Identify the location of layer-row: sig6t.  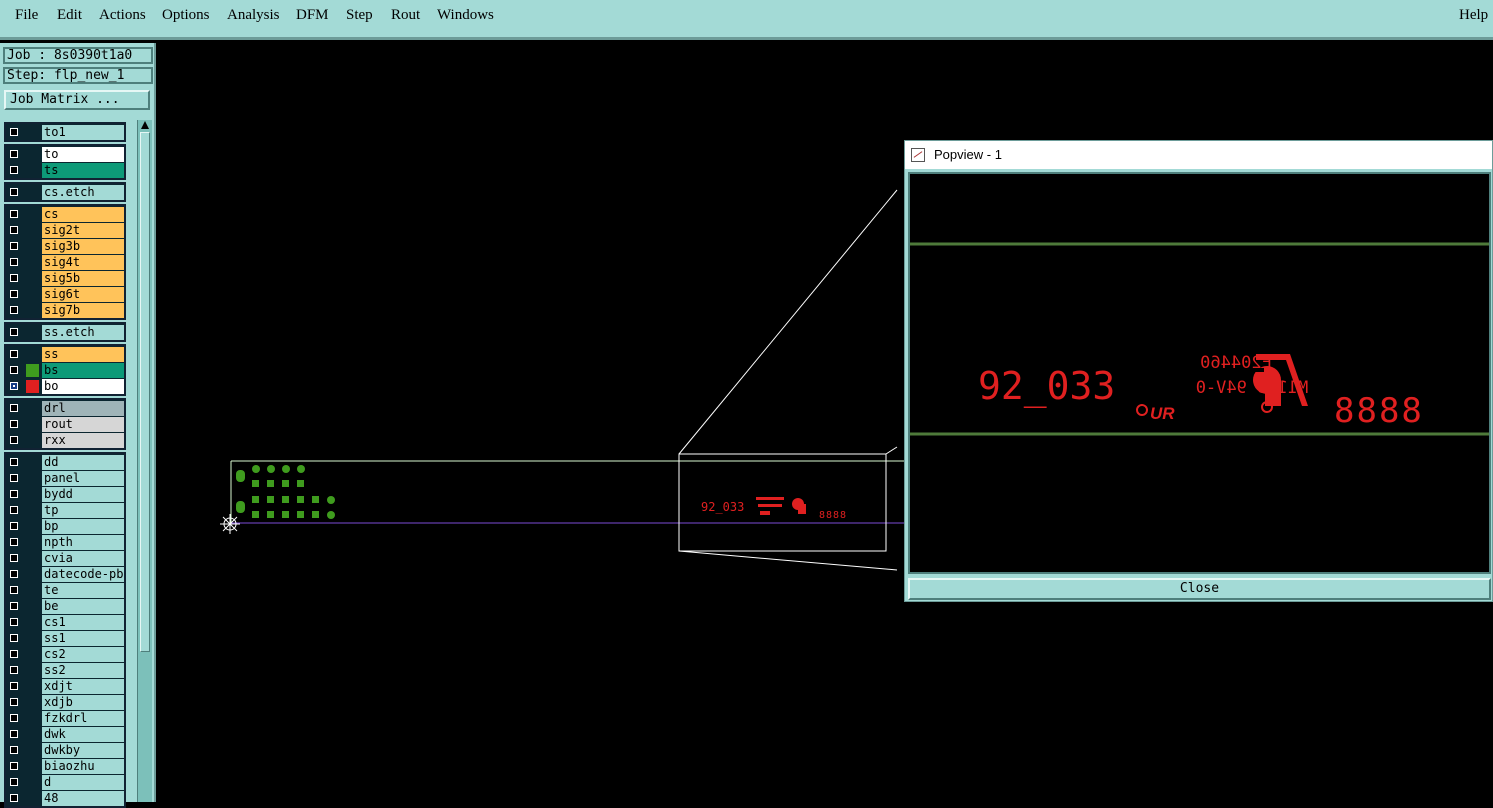
(65, 294).